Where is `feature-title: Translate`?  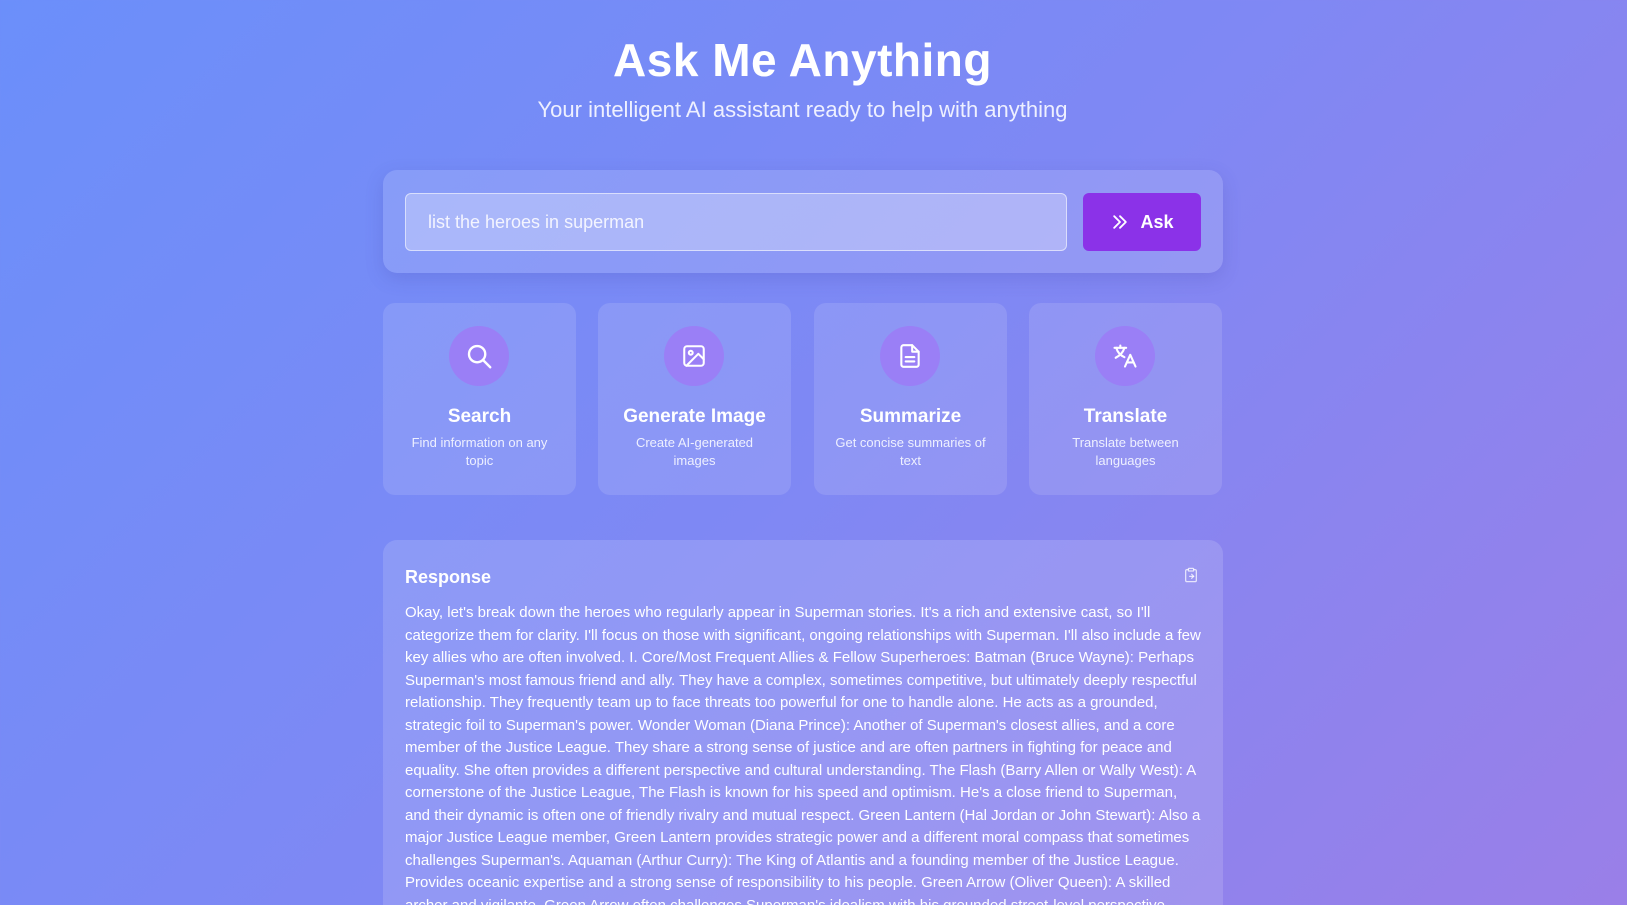 feature-title: Translate is located at coordinates (1125, 416).